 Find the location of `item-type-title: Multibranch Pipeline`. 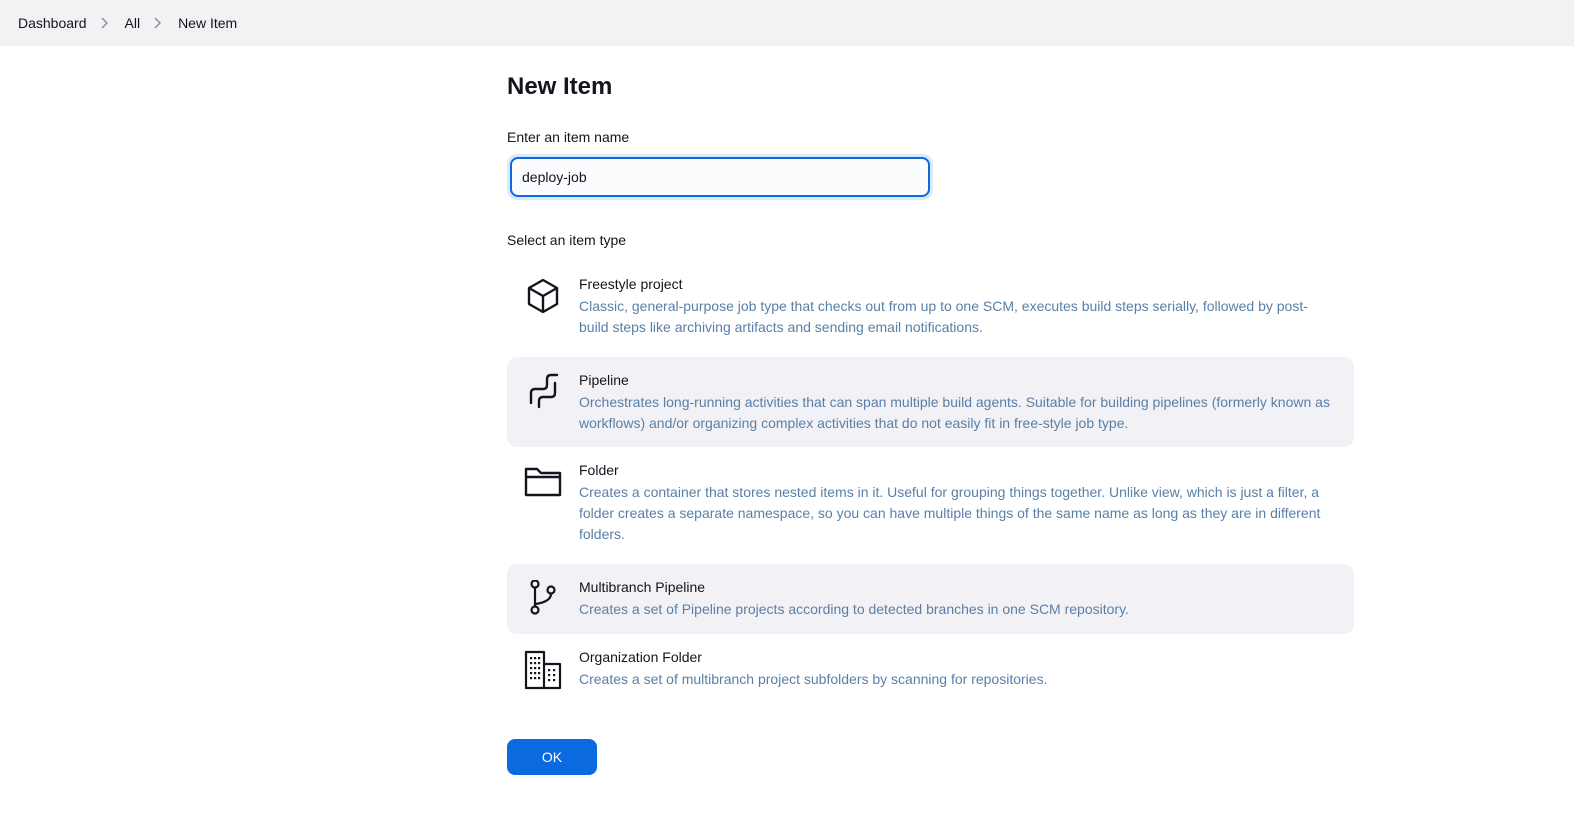

item-type-title: Multibranch Pipeline is located at coordinates (642, 587).